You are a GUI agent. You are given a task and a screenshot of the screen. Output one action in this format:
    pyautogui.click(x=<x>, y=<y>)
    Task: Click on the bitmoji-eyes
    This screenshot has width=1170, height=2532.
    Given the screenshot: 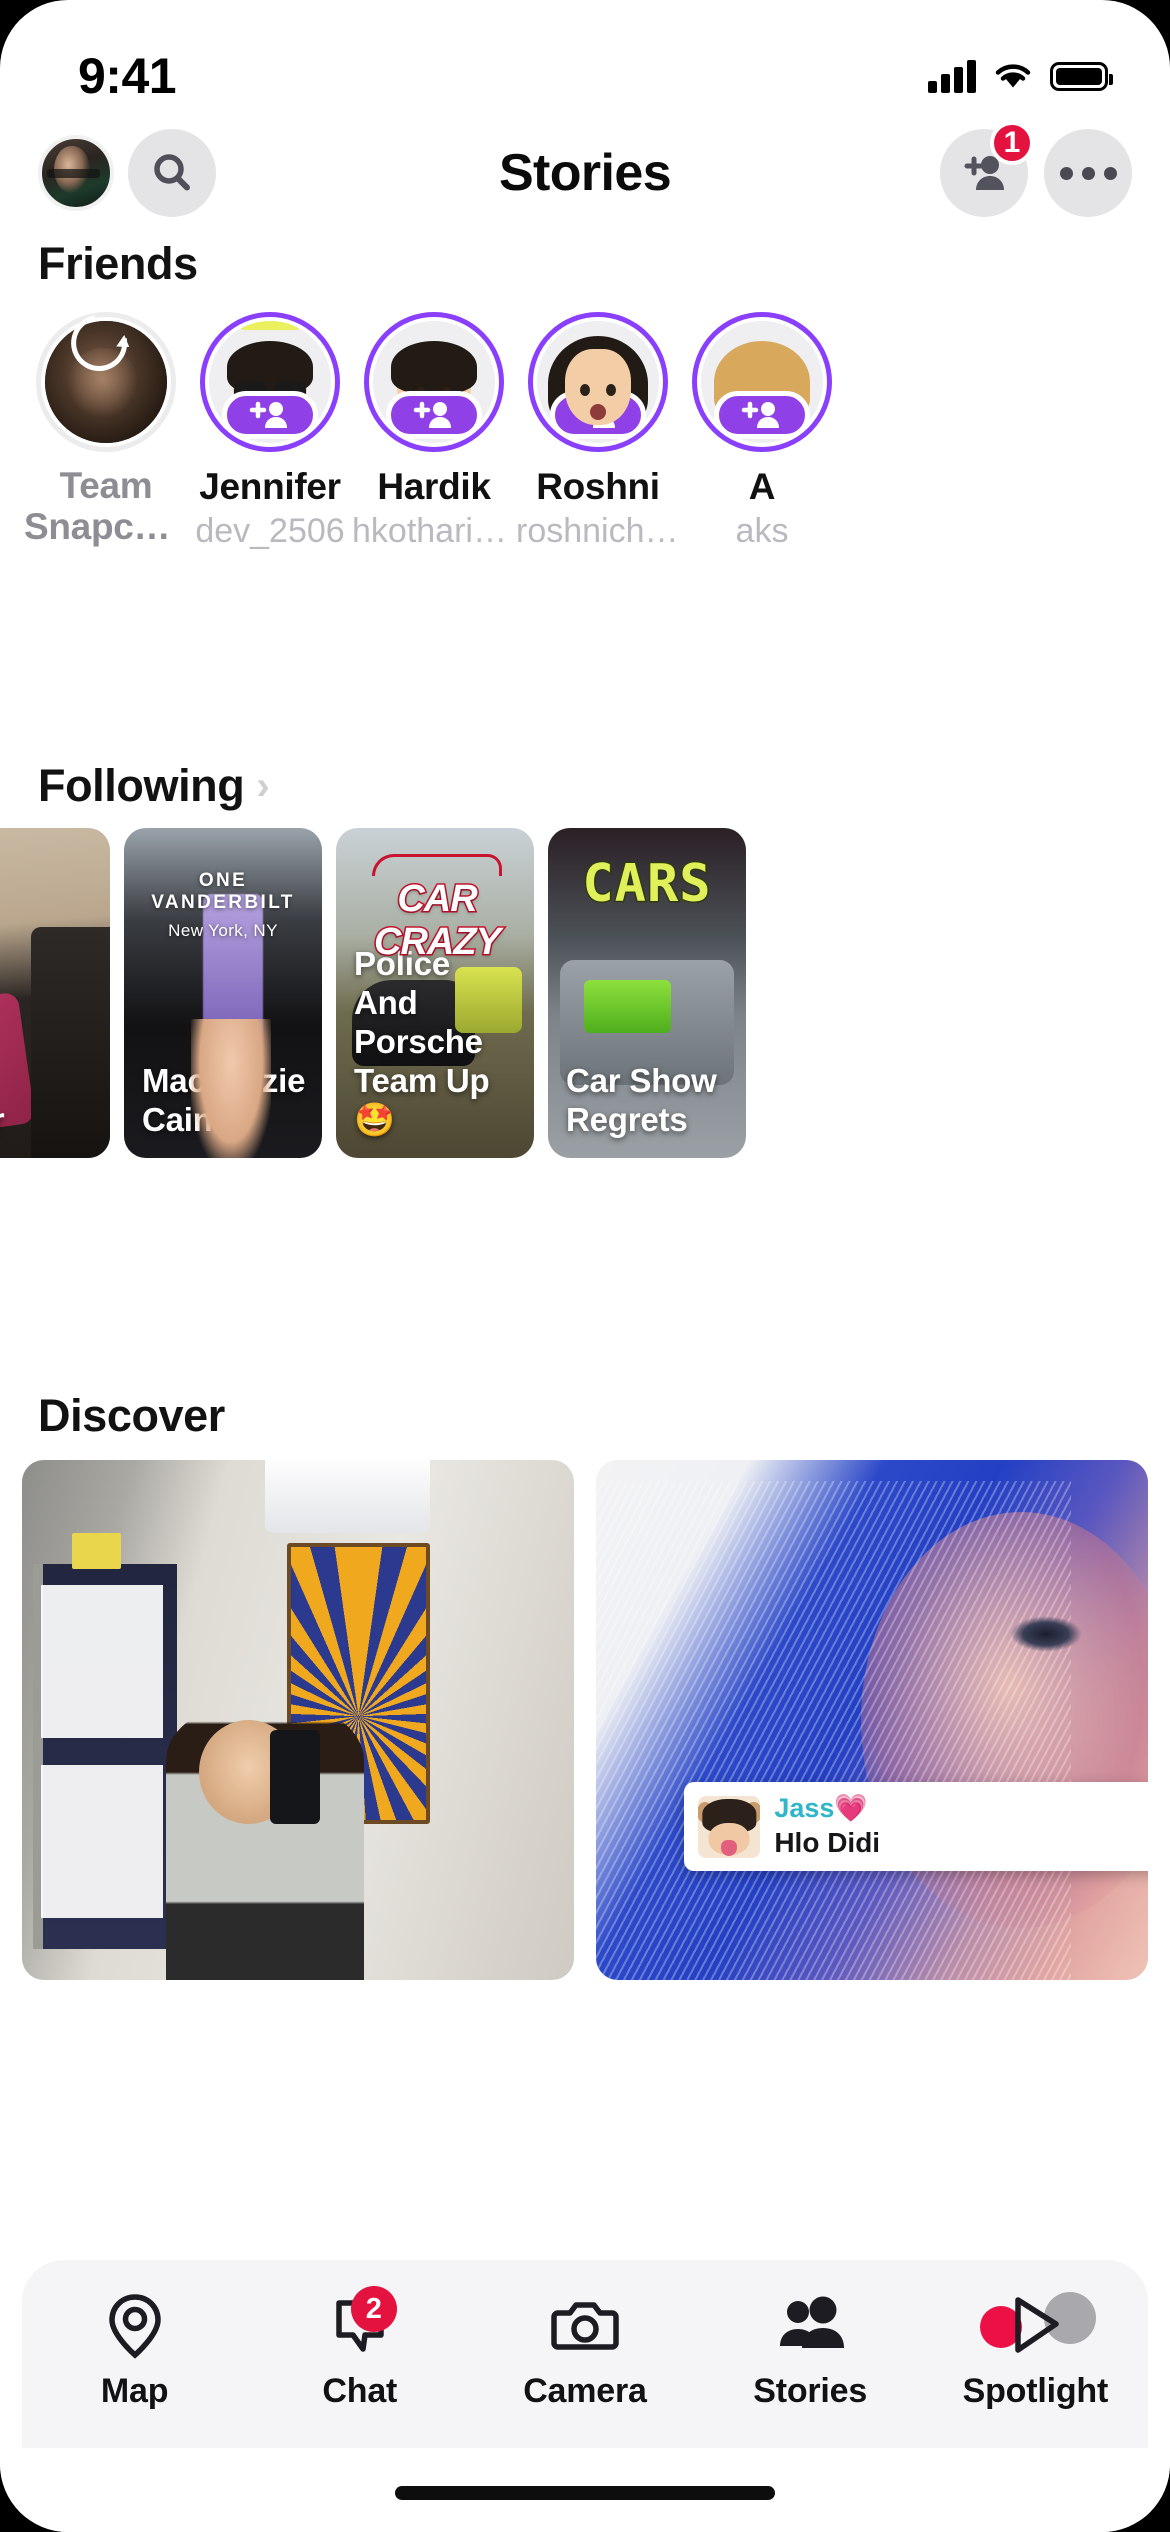 What is the action you would take?
    pyautogui.click(x=598, y=390)
    